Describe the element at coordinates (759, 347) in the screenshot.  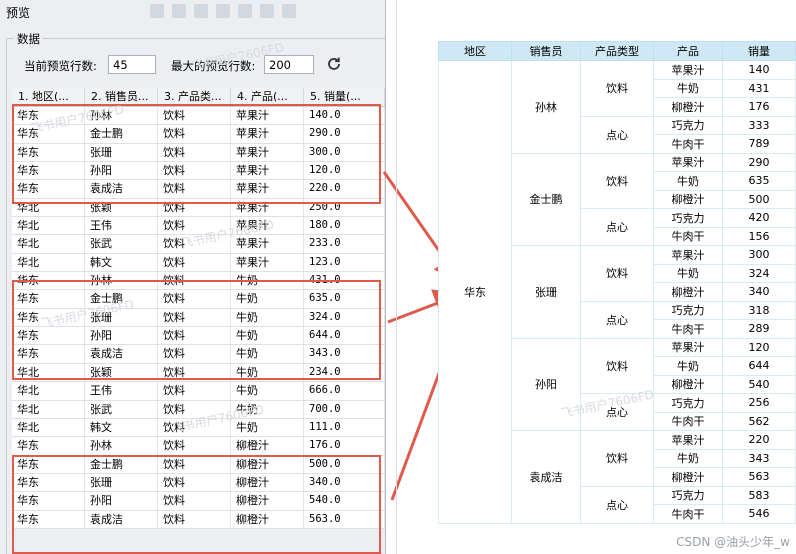
I see `pivot-qty-cell: 120` at that location.